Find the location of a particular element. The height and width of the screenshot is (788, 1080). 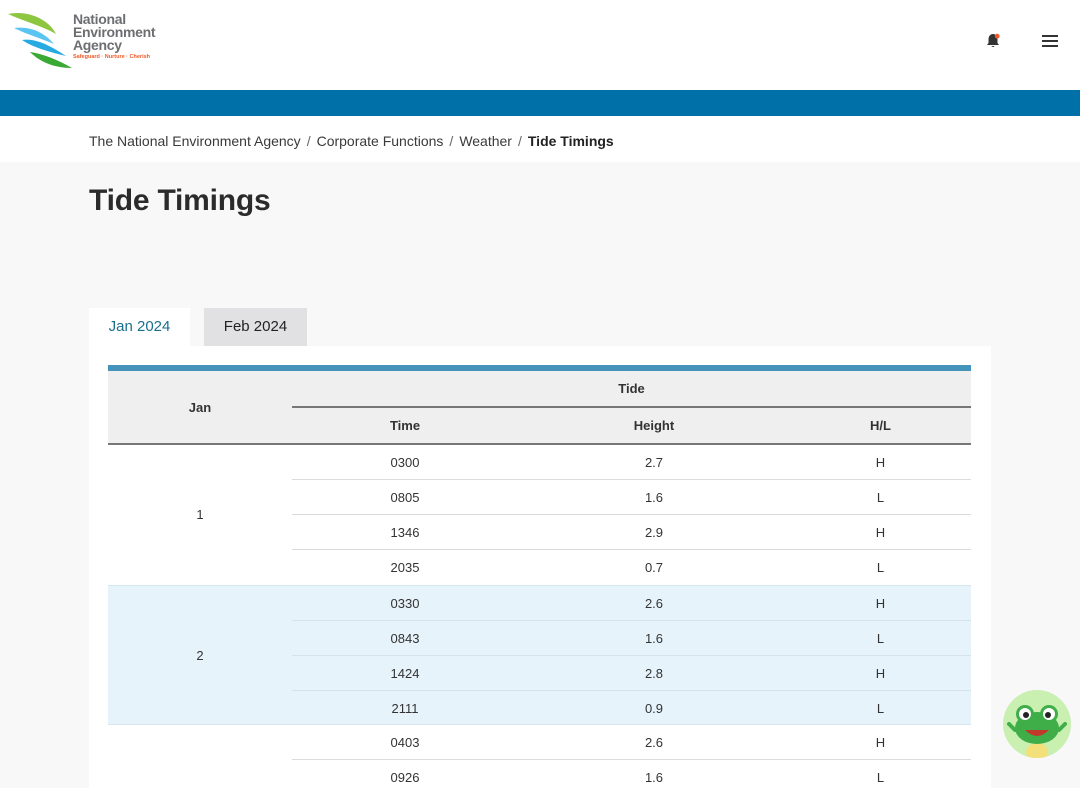

day-number: 1 is located at coordinates (200, 514).